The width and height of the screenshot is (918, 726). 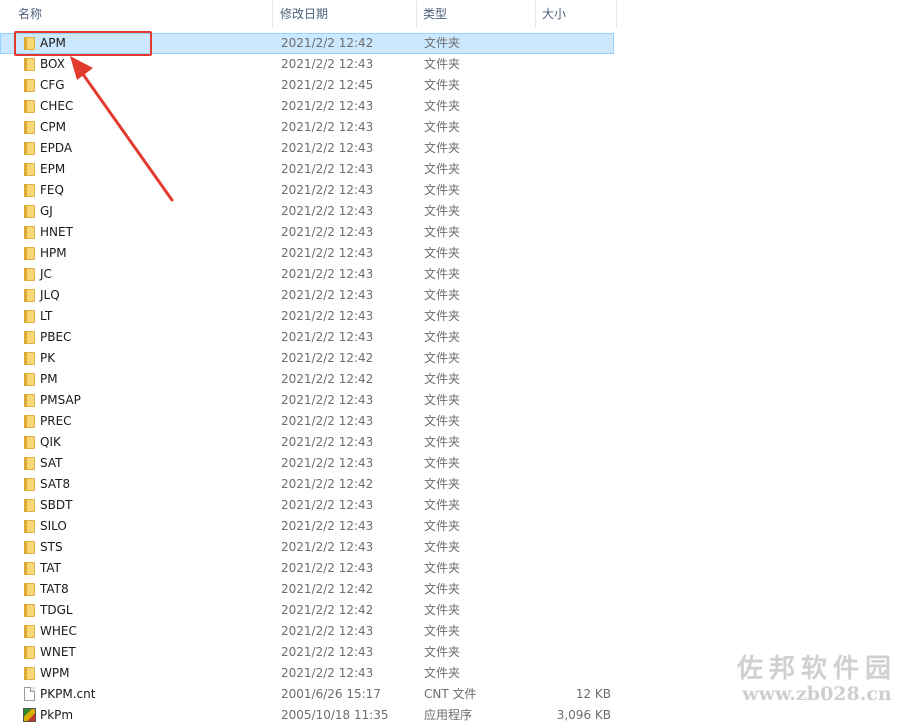 What do you see at coordinates (817, 694) in the screenshot?
I see `watermark-url: www.zb028.cn` at bounding box center [817, 694].